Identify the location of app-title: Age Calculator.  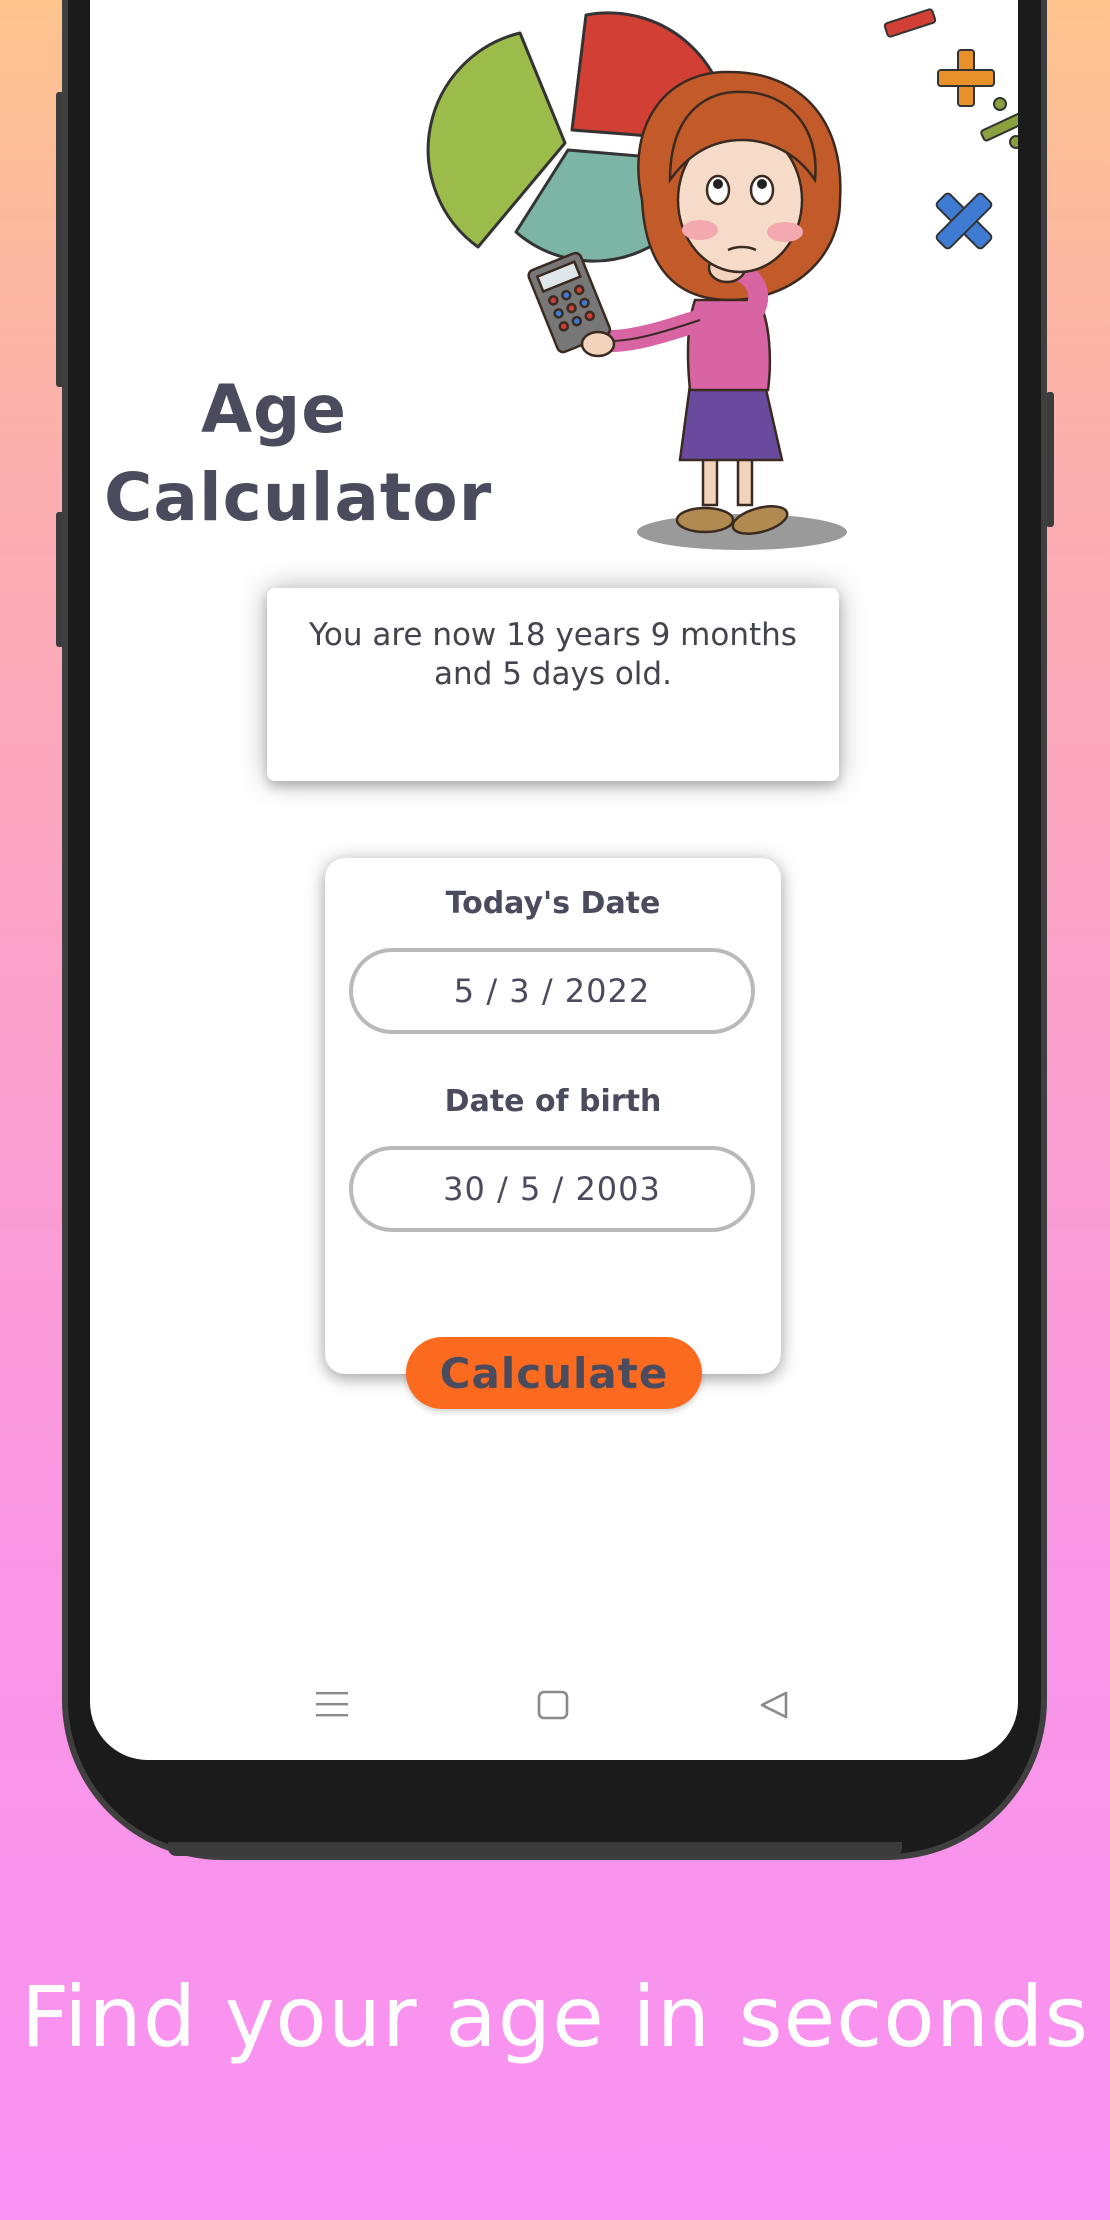
(298, 454).